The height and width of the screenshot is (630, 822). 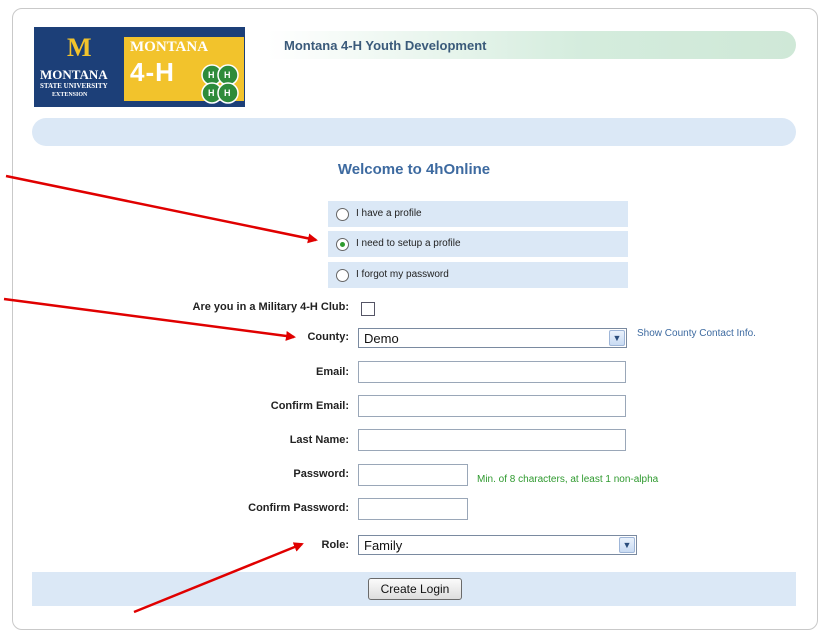 What do you see at coordinates (328, 337) in the screenshot?
I see `county-label: County:` at bounding box center [328, 337].